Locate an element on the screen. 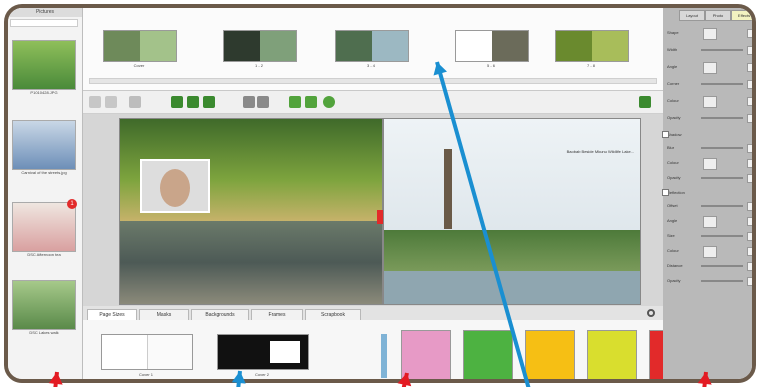  blue-arrow-layouts is located at coordinates (238, 378).